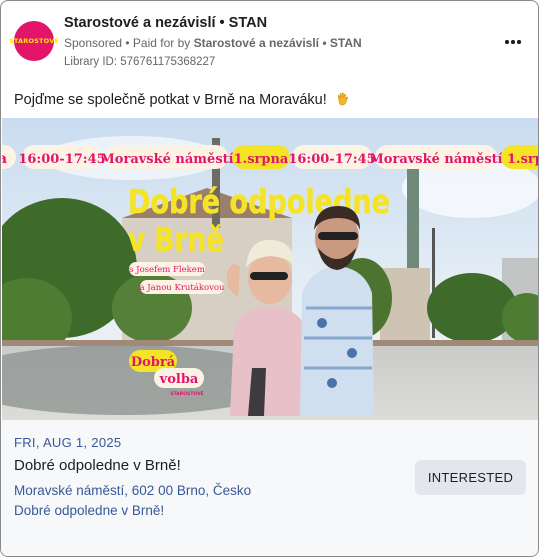  What do you see at coordinates (93, 43) in the screenshot?
I see `sponsored-label: Sponsored` at bounding box center [93, 43].